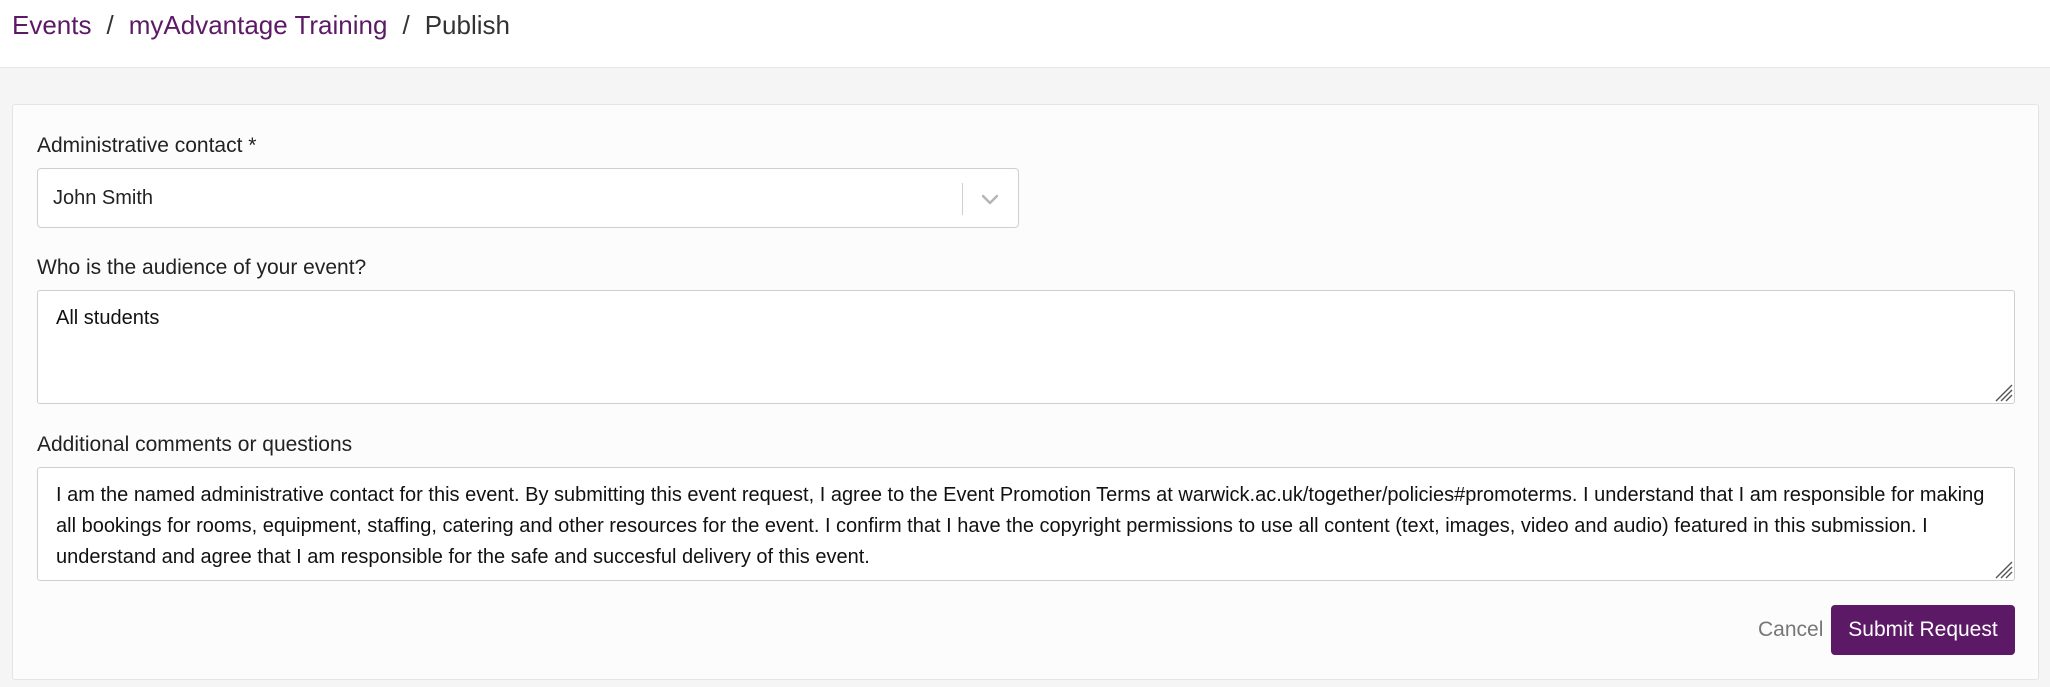 This screenshot has height=687, width=2050. Describe the element at coordinates (962, 199) in the screenshot. I see `select-divider` at that location.